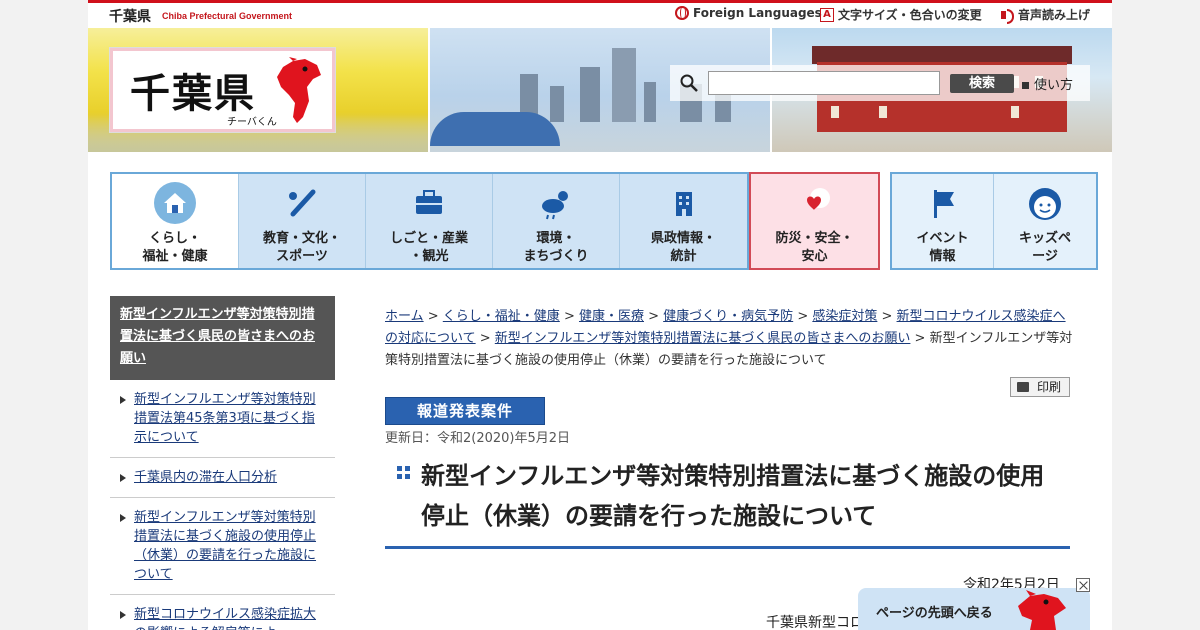 The image size is (1200, 630). I want to click on nav-label-living: くらし・ 福祉・健康, so click(175, 247).